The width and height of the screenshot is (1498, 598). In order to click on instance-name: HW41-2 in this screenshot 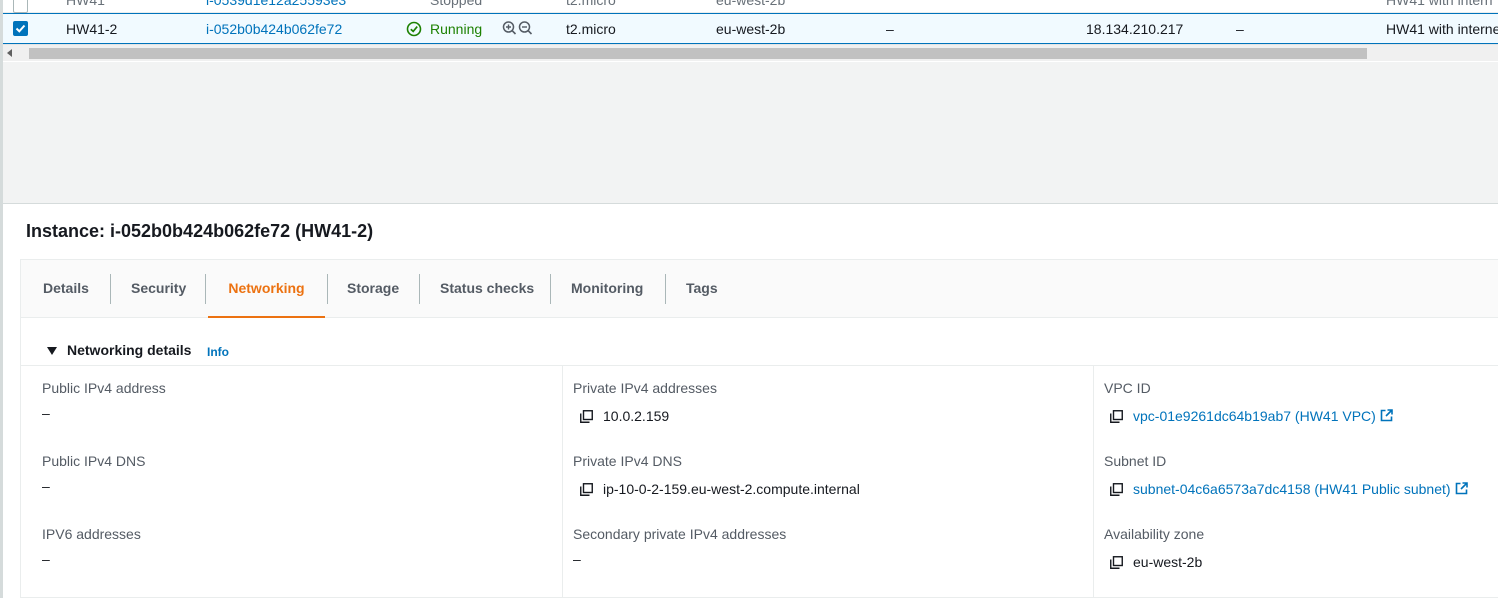, I will do `click(92, 29)`.